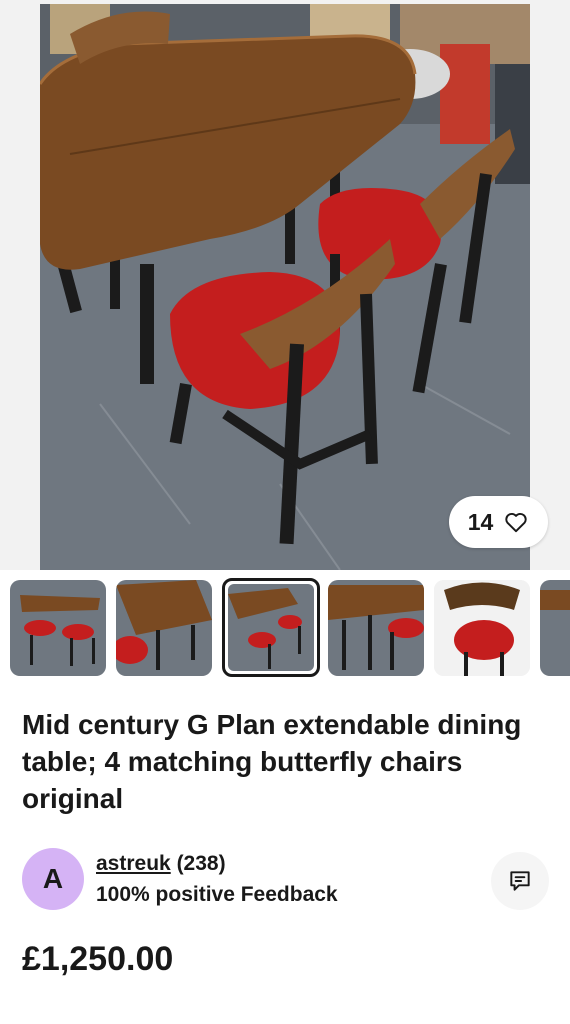 Image resolution: width=570 pixels, height=1024 pixels. Describe the element at coordinates (516, 523) in the screenshot. I see `heart-icon` at that location.